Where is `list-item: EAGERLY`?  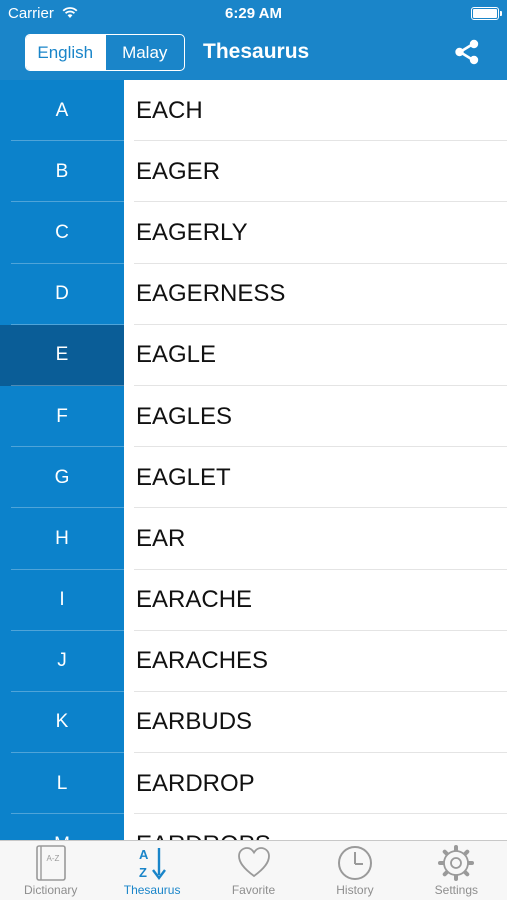 list-item: EAGERLY is located at coordinates (315, 233).